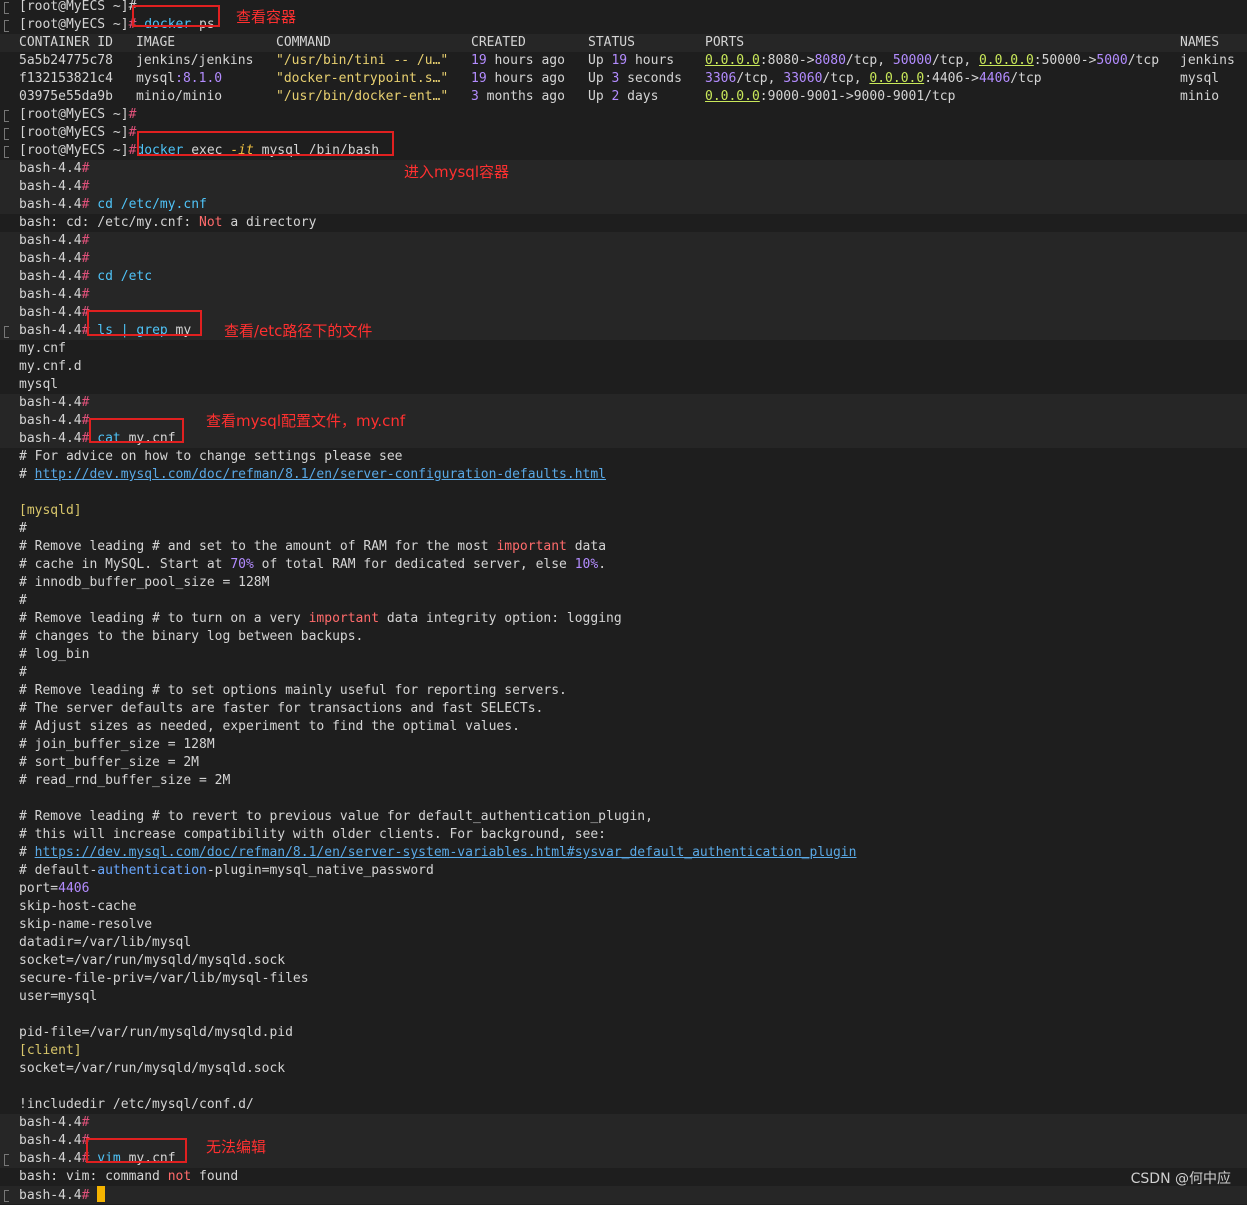  I want to click on table-cell: jenkins/jenkins, so click(194, 61).